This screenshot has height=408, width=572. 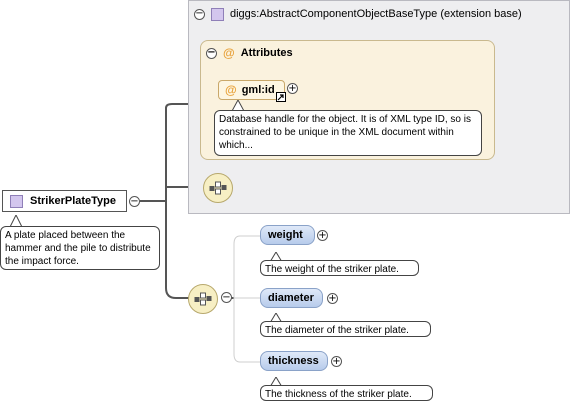 What do you see at coordinates (281, 97) in the screenshot?
I see `reference-arrow-icon` at bounding box center [281, 97].